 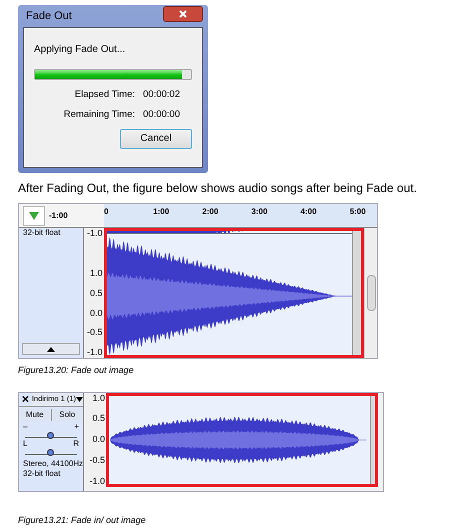 I want to click on play-head-button, so click(x=34, y=216).